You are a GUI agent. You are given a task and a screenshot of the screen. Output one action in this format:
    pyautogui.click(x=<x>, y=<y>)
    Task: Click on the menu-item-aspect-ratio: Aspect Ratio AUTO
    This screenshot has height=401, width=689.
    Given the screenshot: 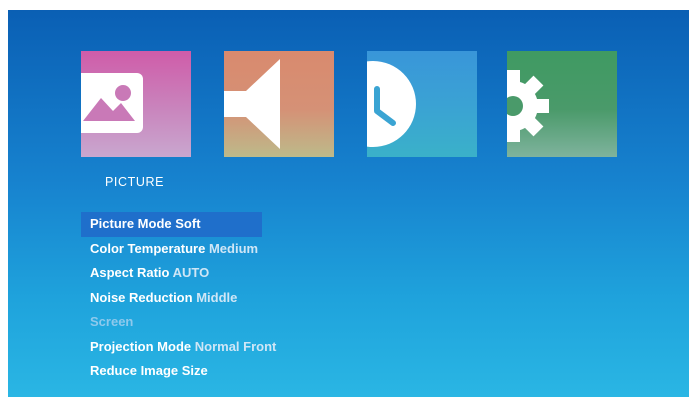 What is the action you would take?
    pyautogui.click(x=178, y=273)
    